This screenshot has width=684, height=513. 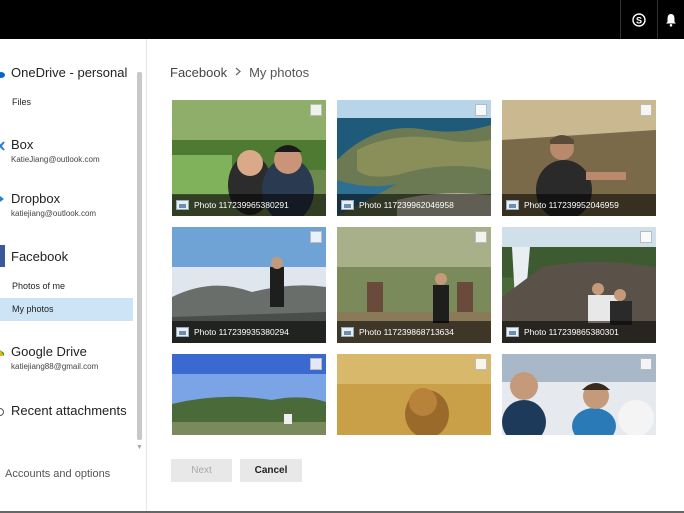 I want to click on accounts-icon: ›, so click(x=1, y=474).